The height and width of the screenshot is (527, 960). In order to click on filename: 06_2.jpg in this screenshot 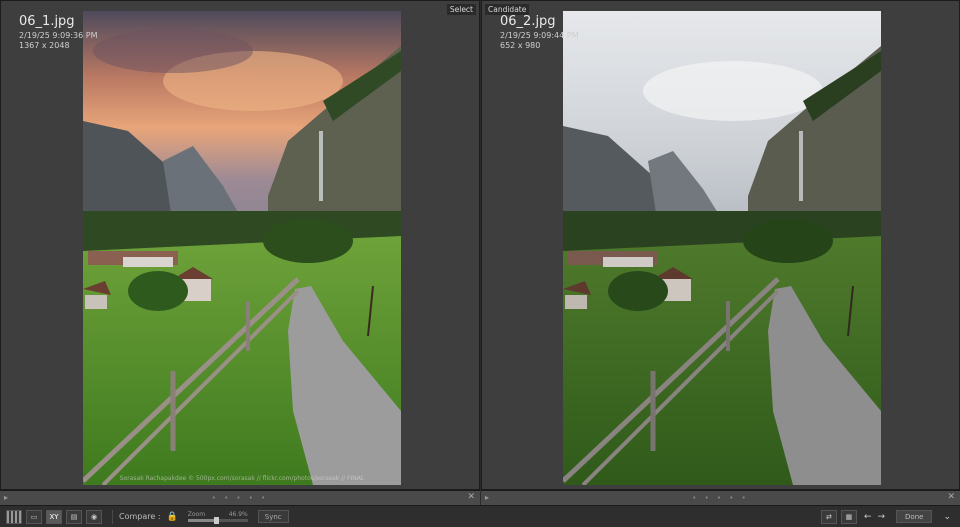, I will do `click(528, 21)`.